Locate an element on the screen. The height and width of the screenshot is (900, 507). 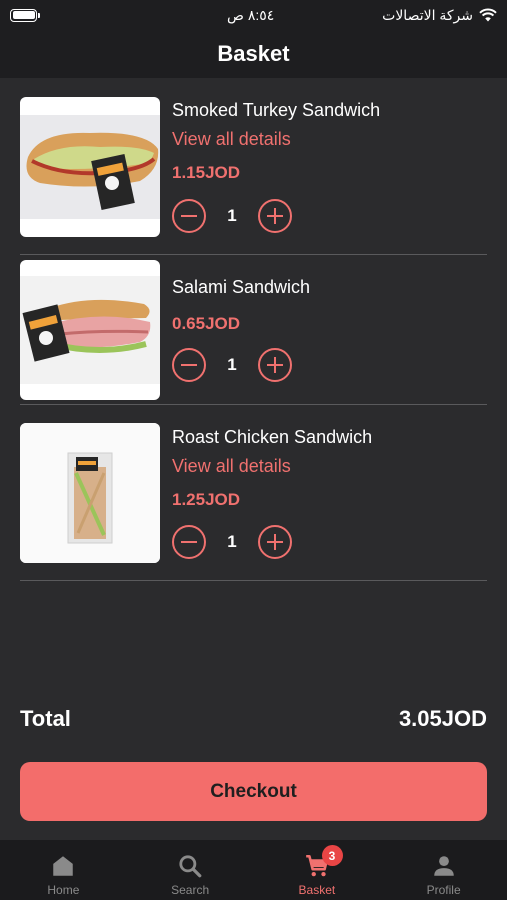
bottom-tab-bar: Home Search Basket 3 Profile is located at coordinates (253, 870).